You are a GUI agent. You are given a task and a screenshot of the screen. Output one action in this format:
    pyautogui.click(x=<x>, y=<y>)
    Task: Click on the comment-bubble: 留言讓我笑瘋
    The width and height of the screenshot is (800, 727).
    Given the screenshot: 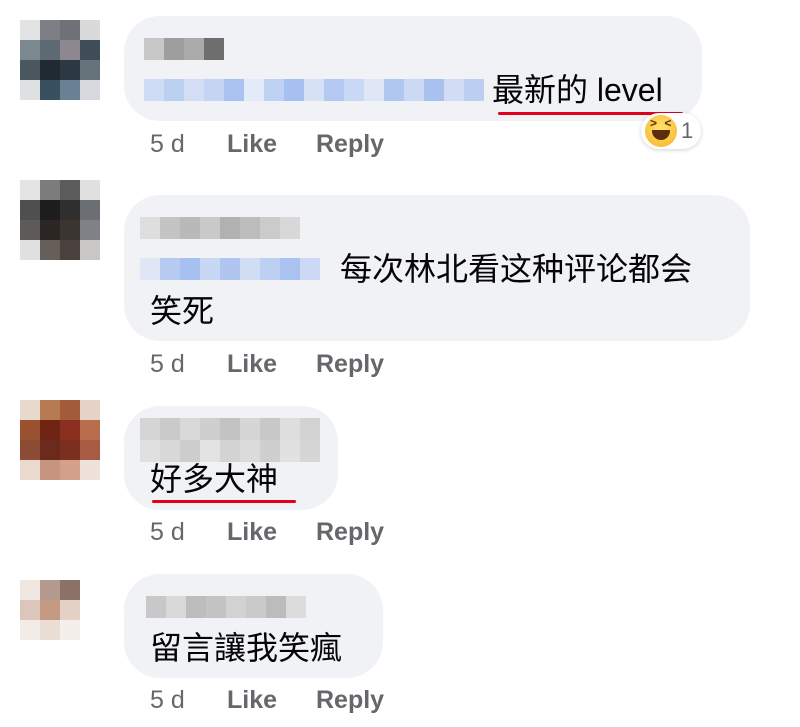 What is the action you would take?
    pyautogui.click(x=253, y=626)
    